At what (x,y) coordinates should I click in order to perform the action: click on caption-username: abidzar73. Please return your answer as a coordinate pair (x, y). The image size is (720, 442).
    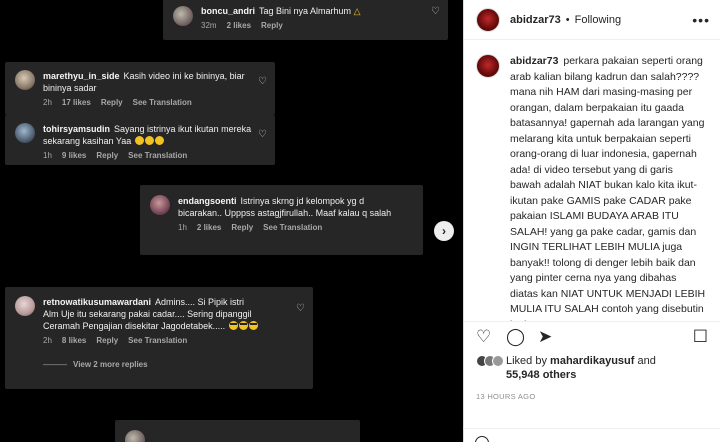
    Looking at the image, I should click on (534, 61).